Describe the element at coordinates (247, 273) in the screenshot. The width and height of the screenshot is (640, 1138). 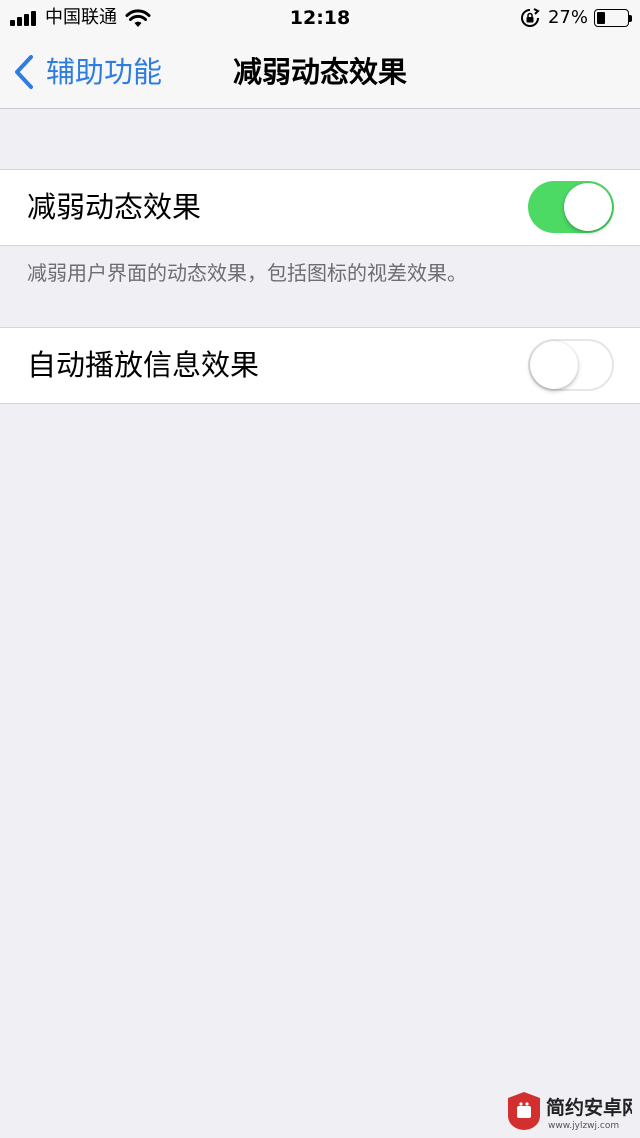
I see `reduce-motion-footer: 减弱用户界面的动态效果，包括图标的视差效果。` at that location.